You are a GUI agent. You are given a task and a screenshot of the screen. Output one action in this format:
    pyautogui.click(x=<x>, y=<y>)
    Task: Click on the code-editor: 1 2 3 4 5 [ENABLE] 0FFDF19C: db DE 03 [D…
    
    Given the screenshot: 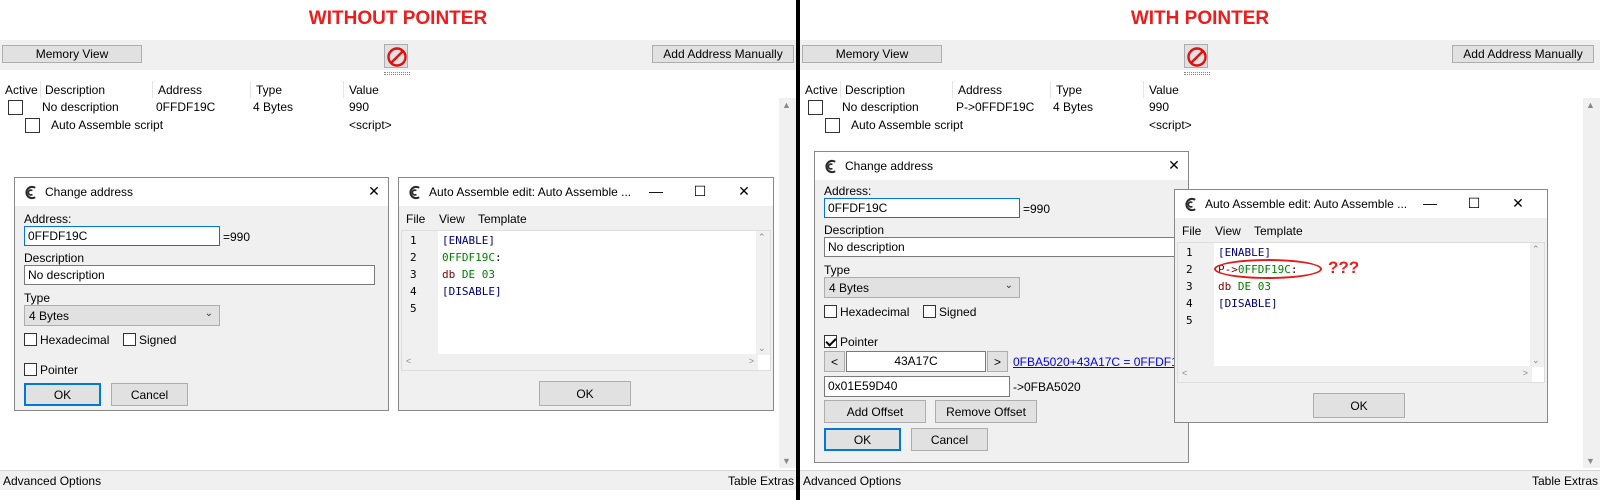 What is the action you would take?
    pyautogui.click(x=586, y=300)
    